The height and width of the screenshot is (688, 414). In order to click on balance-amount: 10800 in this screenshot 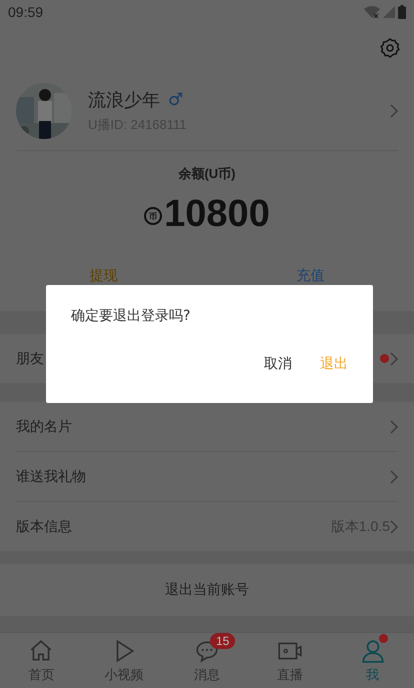, I will do `click(217, 214)`.